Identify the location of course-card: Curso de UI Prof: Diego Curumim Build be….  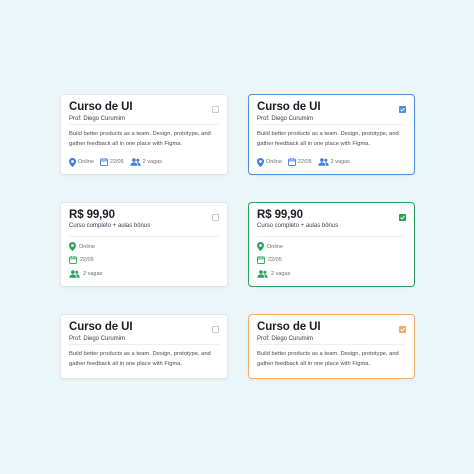
(144, 134).